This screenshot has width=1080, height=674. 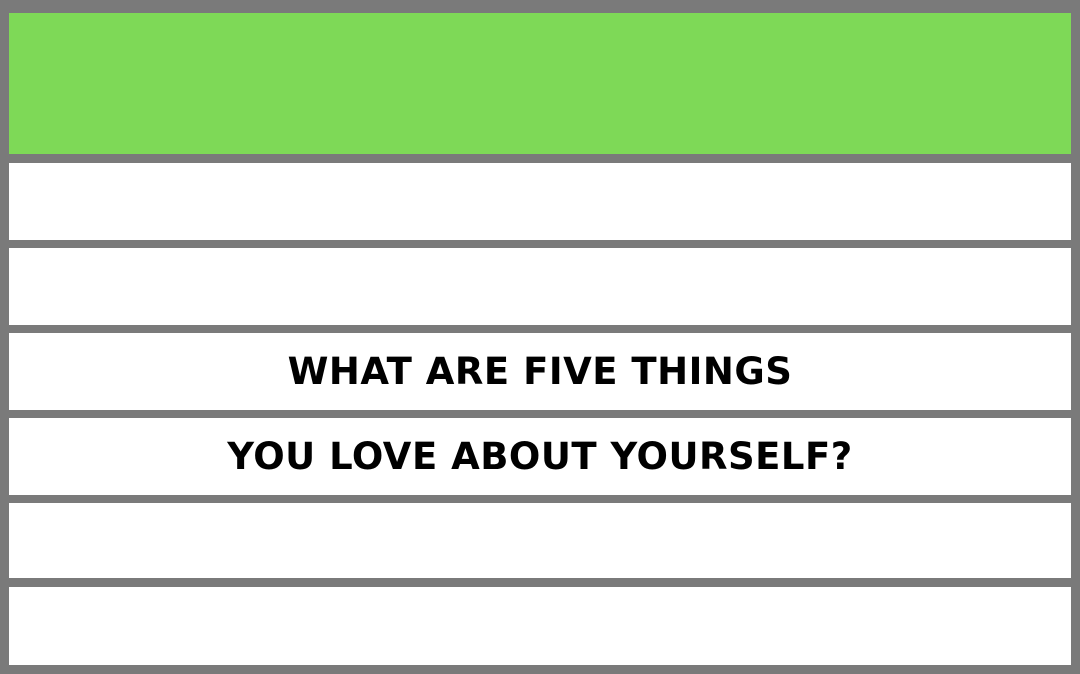 I want to click on question-line-2: YOU LOVE ABOUT YOURSELF?, so click(x=540, y=456).